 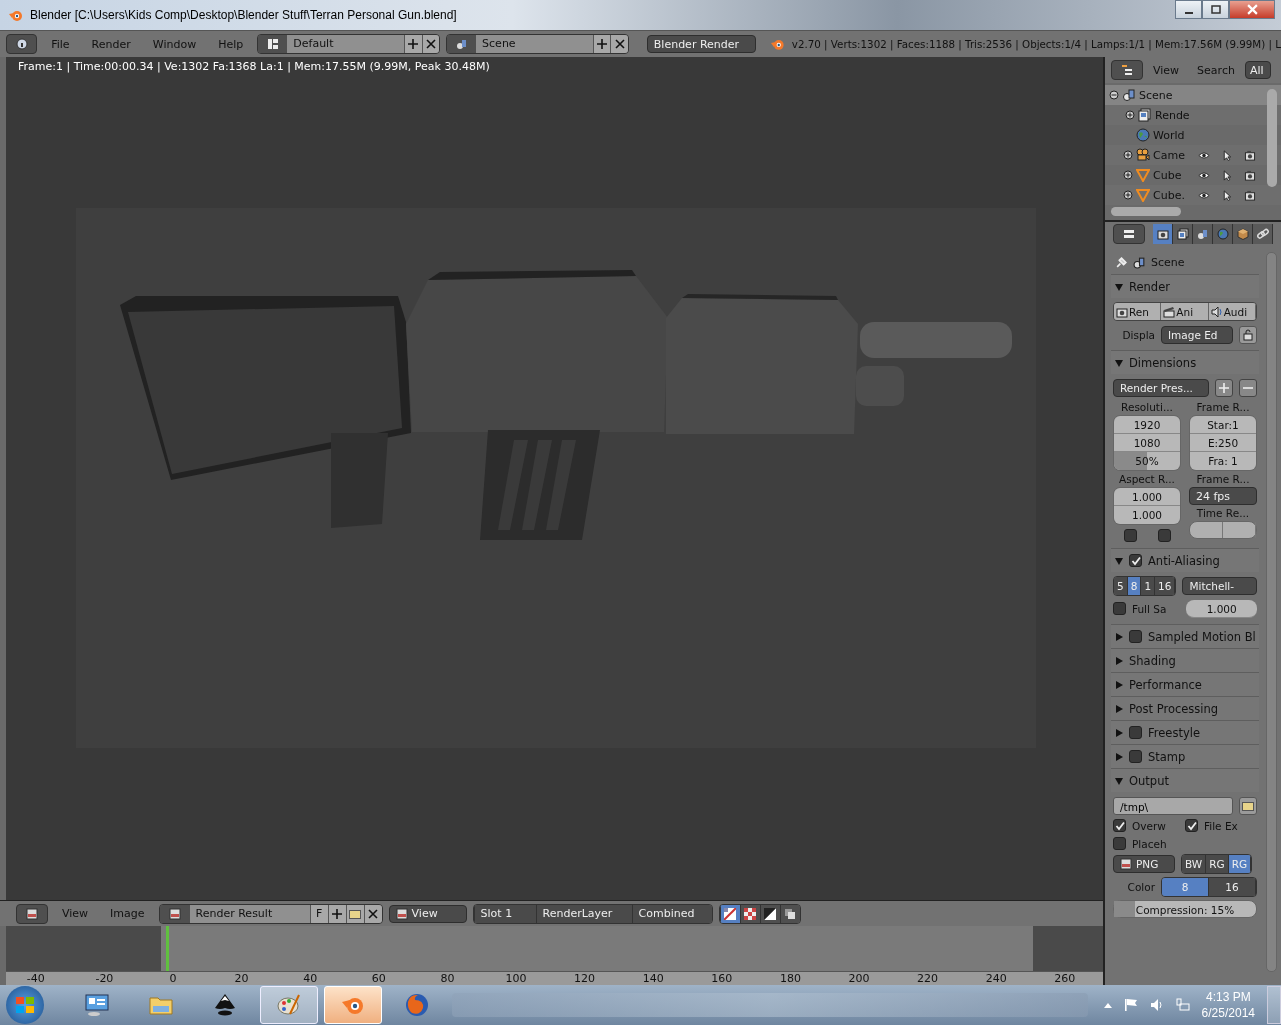 What do you see at coordinates (1147, 425) in the screenshot?
I see `number-field: 1920` at bounding box center [1147, 425].